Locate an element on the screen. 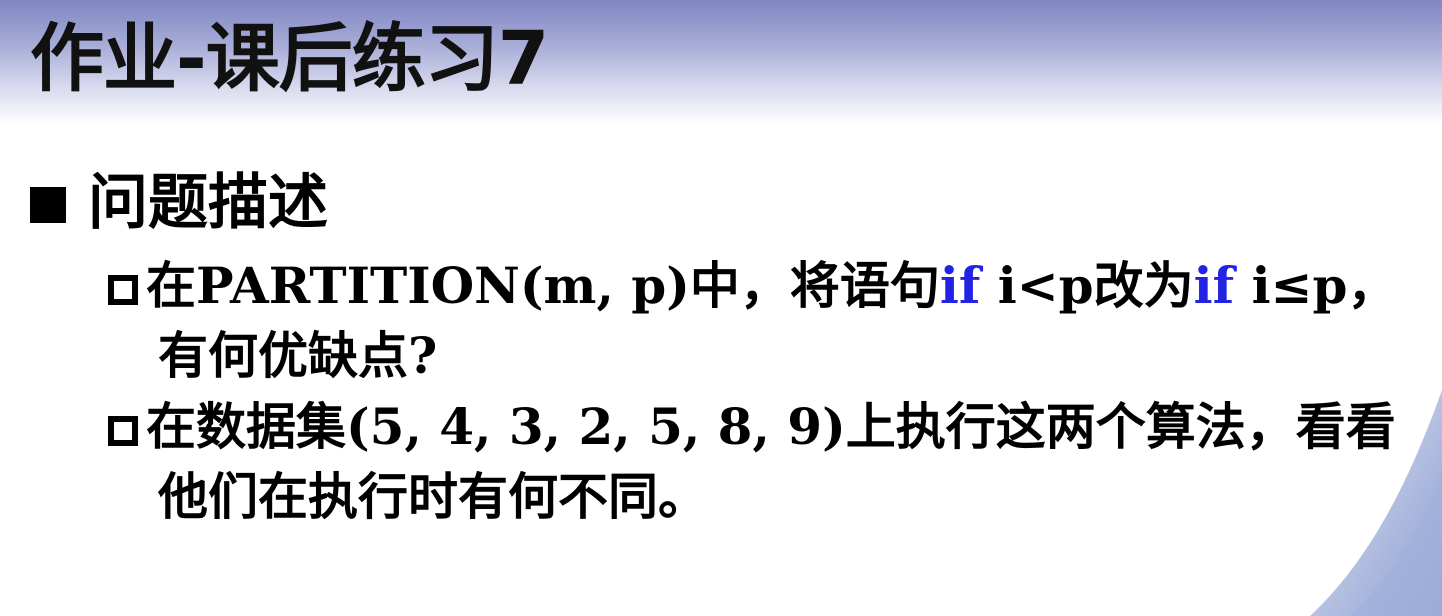  item-line: 在PARTITION(m, p)中，将语句if i<p改为if i≤p， is located at coordinates (758, 286).